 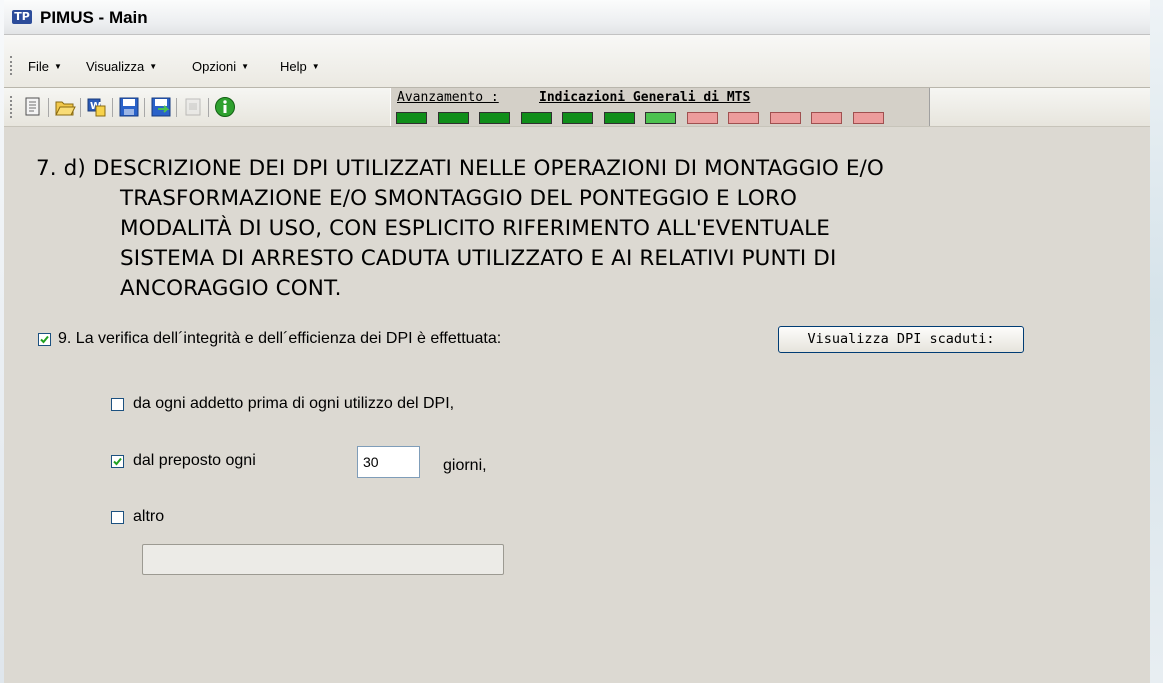 What do you see at coordinates (645, 97) in the screenshot?
I see `progress-current-step: Indicazioni Generali di MTS` at bounding box center [645, 97].